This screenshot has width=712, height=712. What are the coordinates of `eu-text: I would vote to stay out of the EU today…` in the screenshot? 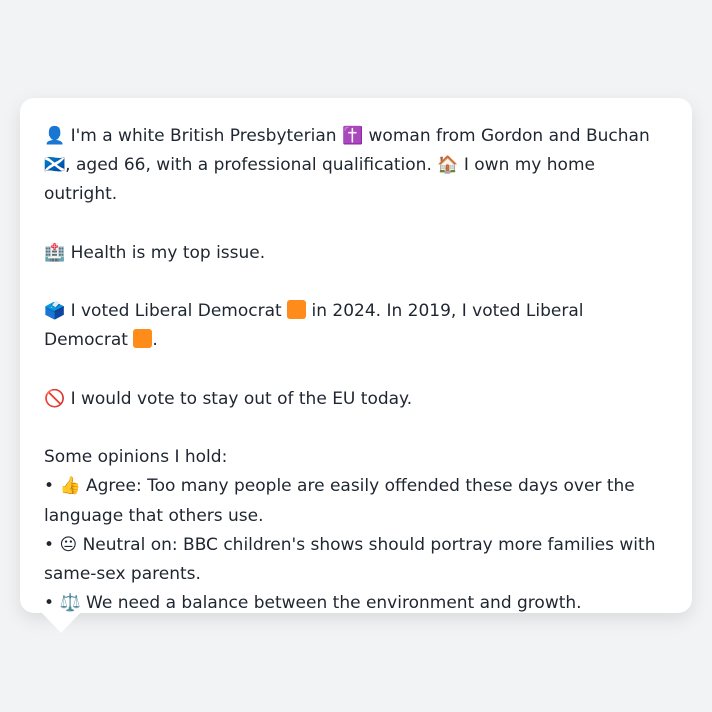 It's located at (241, 398).